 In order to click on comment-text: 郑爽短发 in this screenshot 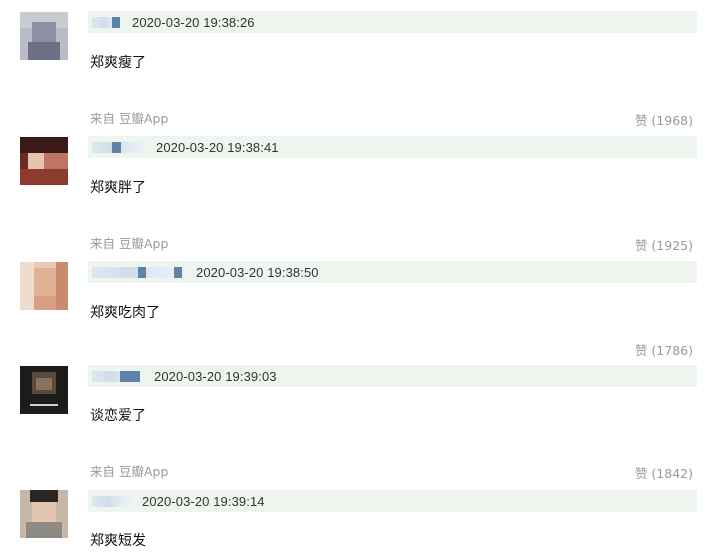, I will do `click(118, 541)`.